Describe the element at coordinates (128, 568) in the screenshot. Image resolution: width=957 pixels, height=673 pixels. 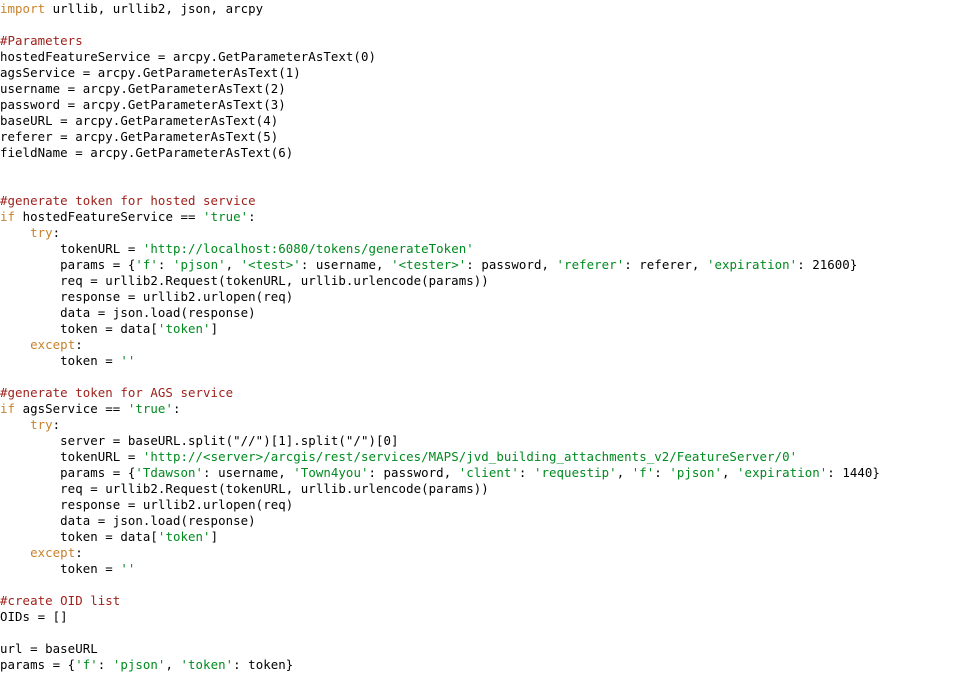
I see `code-token-string: ''` at that location.